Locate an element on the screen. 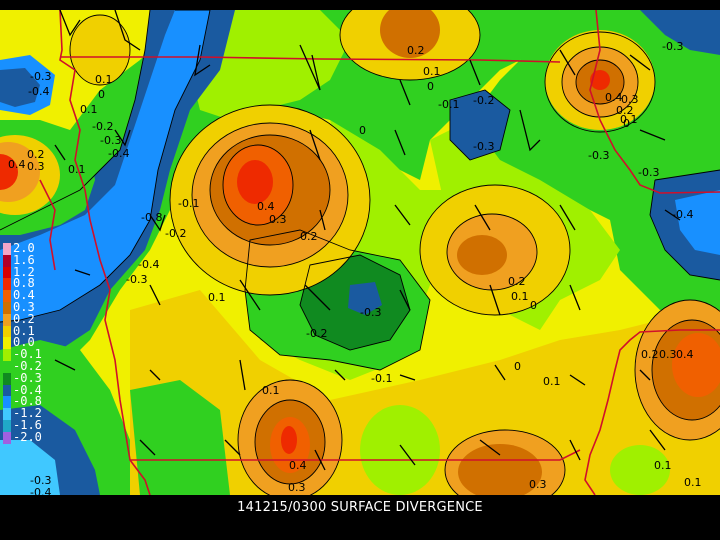  legend-entry: -2.0 is located at coordinates (27, 436).